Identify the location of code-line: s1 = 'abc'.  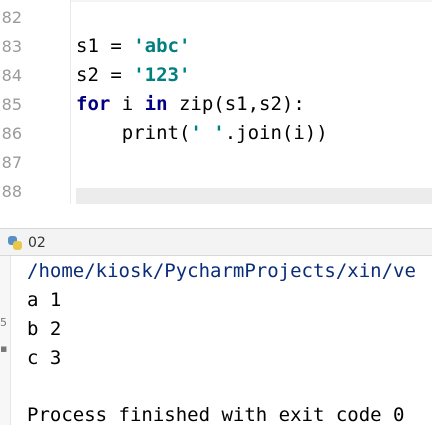
(133, 46).